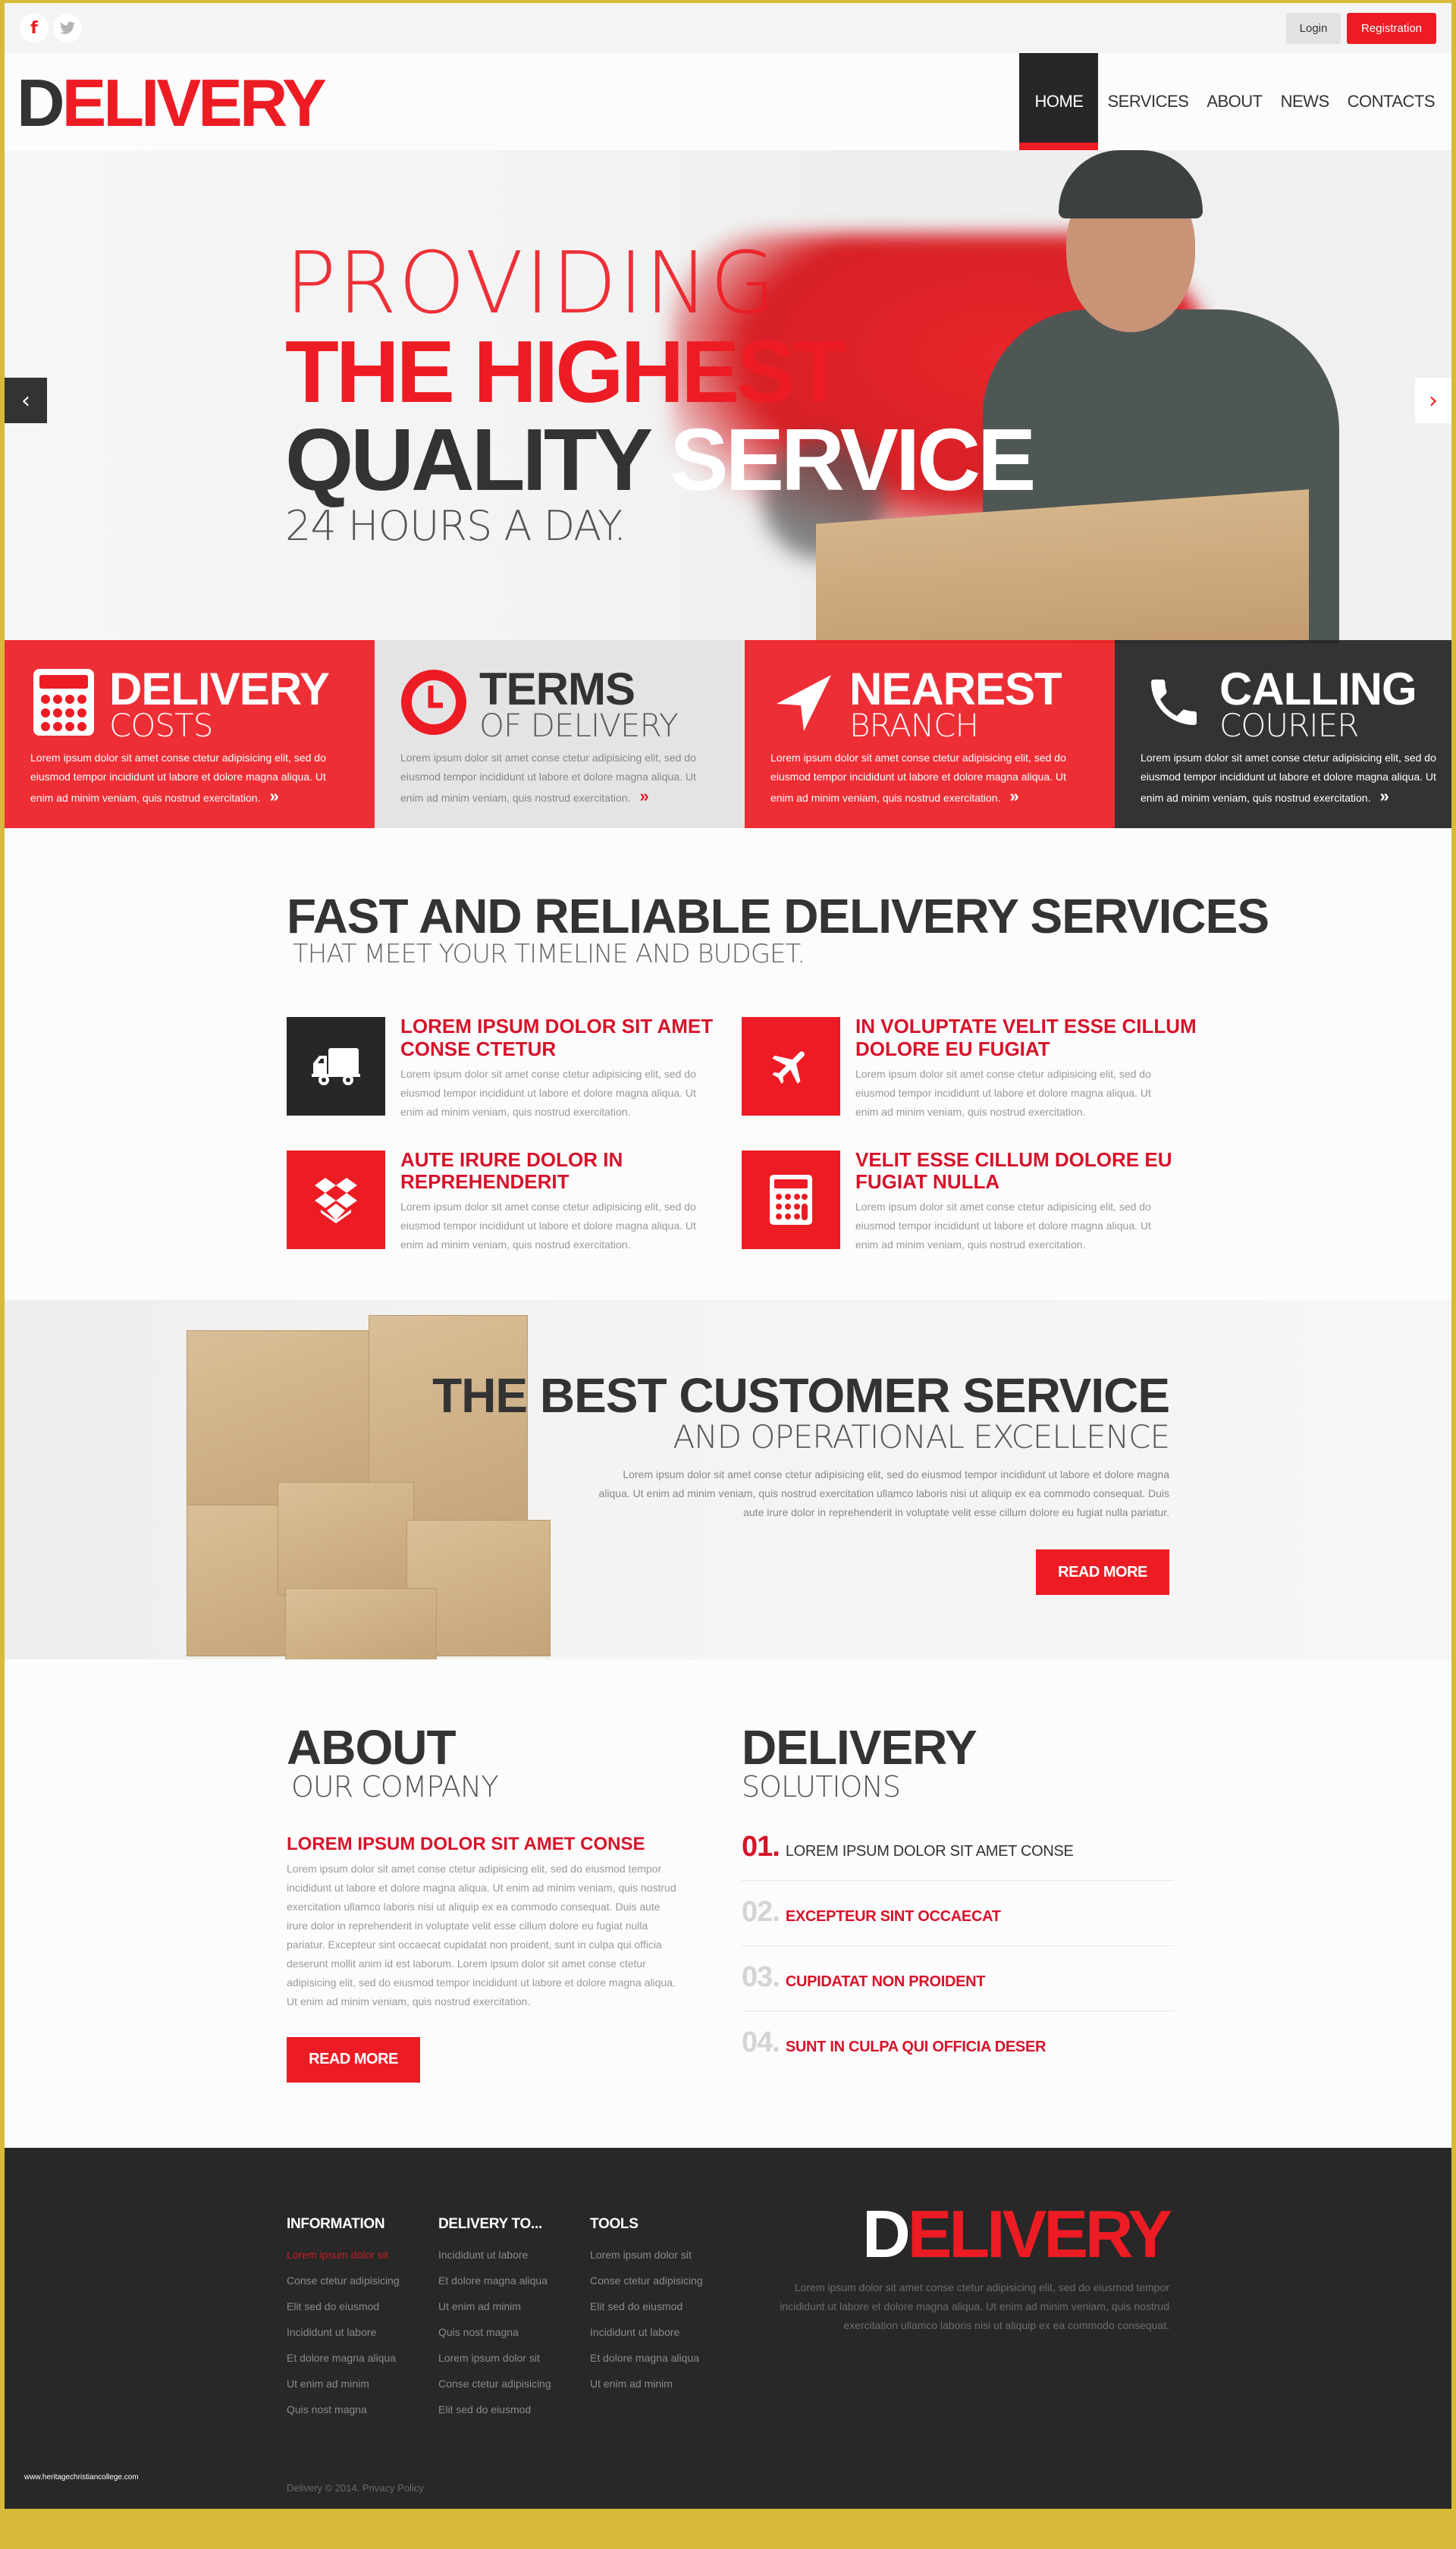 The height and width of the screenshot is (2549, 1456). Describe the element at coordinates (1234, 101) in the screenshot. I see `nav-about: ABOUT` at that location.